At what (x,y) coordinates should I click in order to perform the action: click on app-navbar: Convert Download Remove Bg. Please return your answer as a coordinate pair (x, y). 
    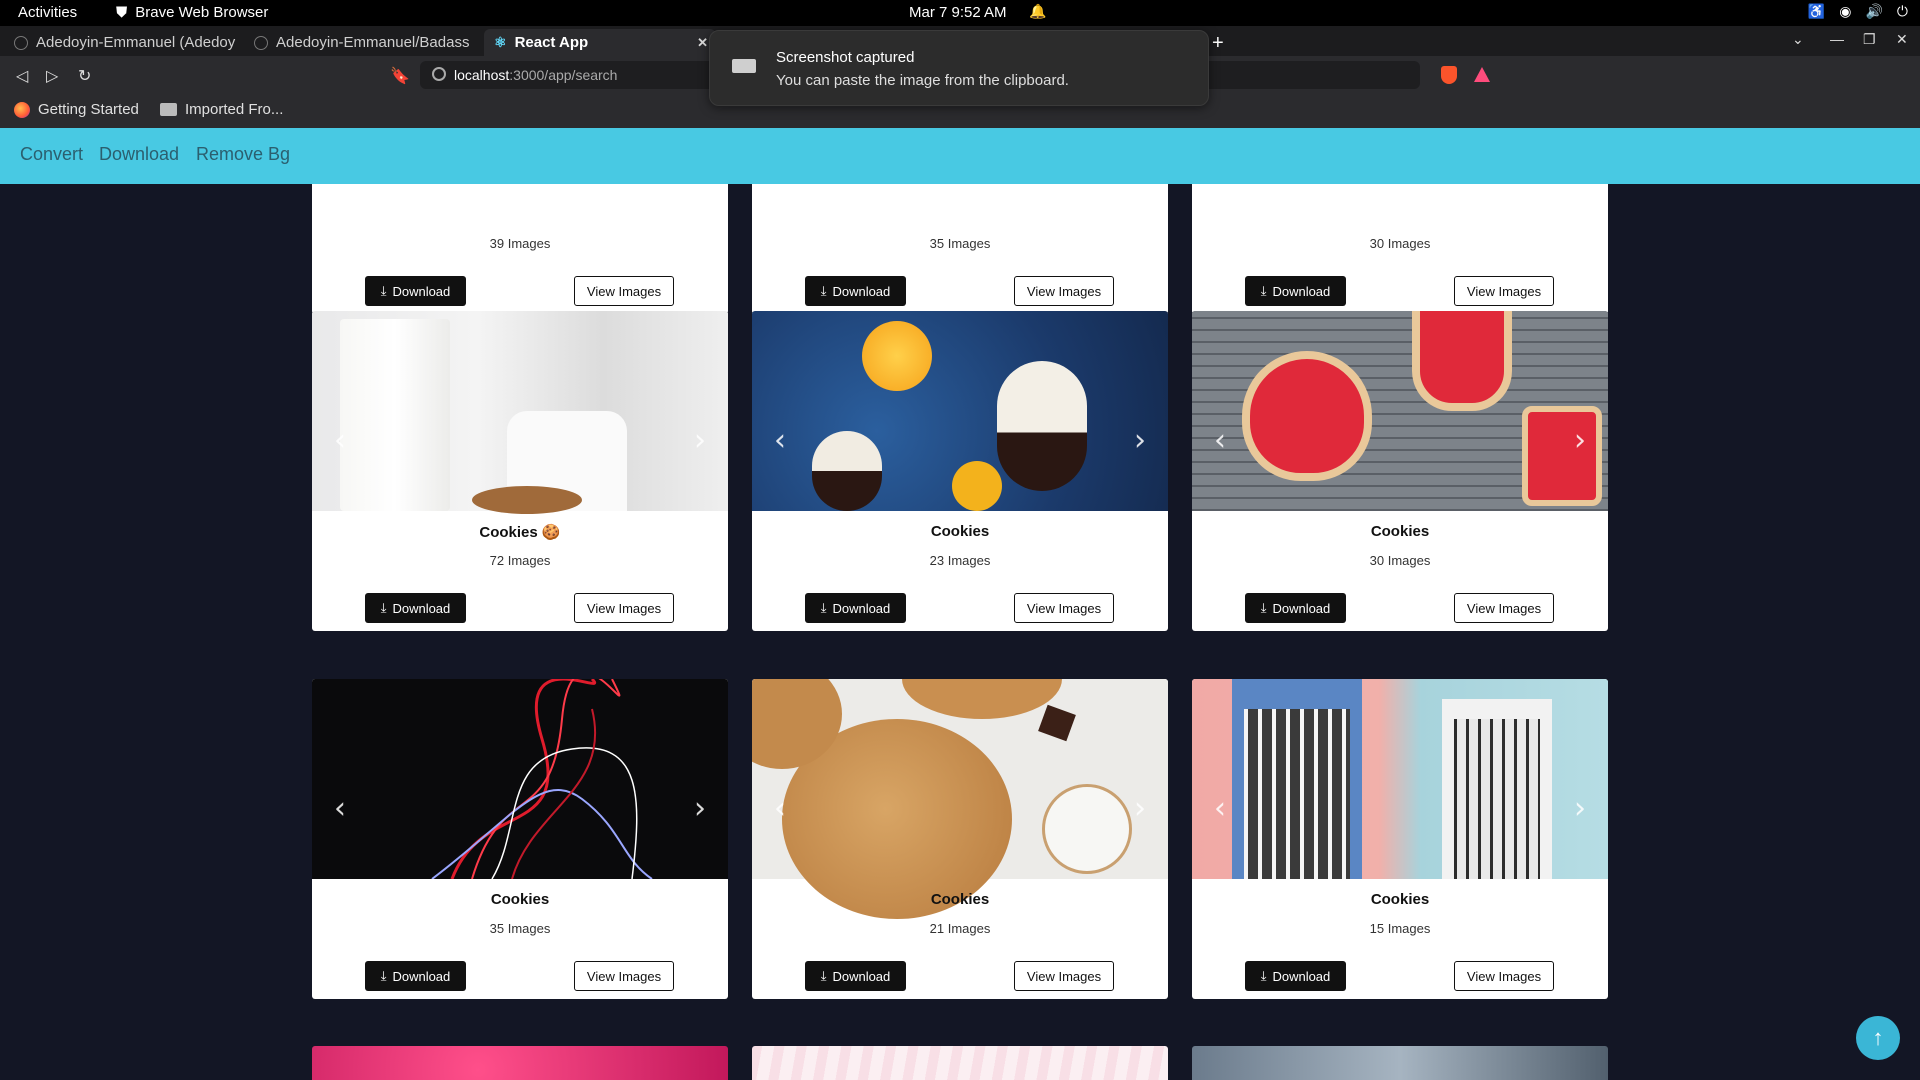
    Looking at the image, I should click on (960, 156).